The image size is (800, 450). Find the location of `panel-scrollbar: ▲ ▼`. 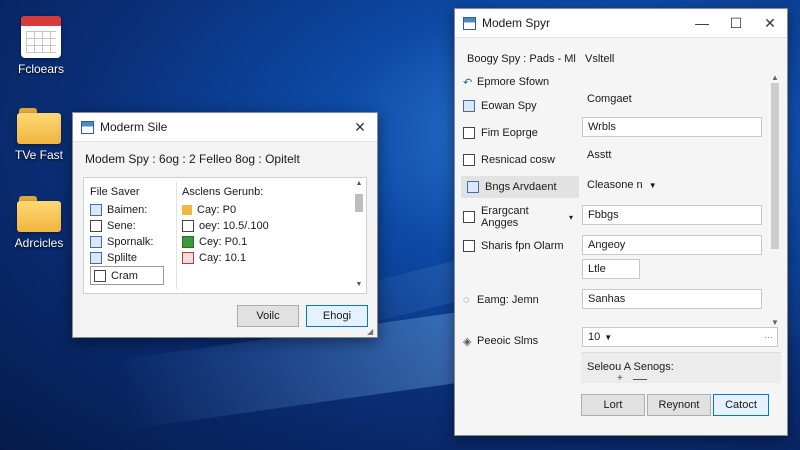

panel-scrollbar: ▲ ▼ is located at coordinates (359, 235).